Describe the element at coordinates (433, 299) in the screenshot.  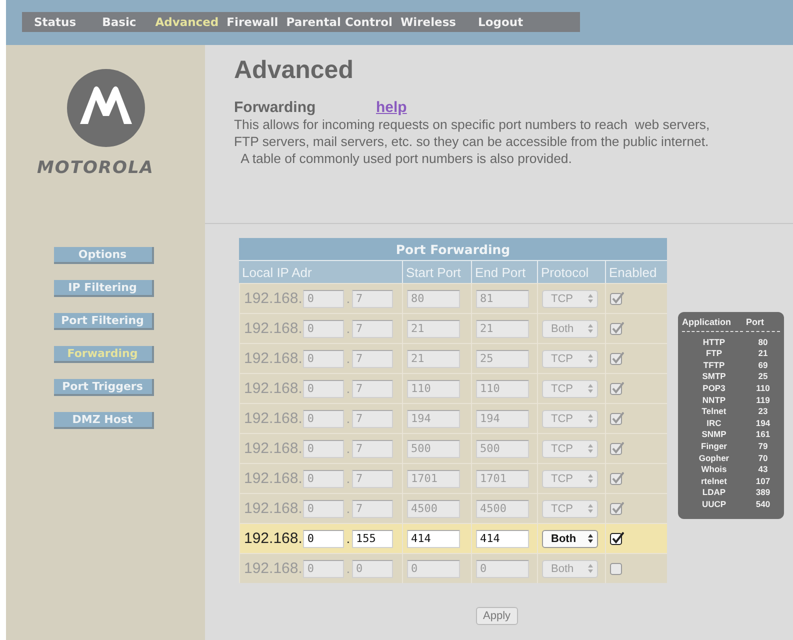
I see `port-field: 80` at that location.